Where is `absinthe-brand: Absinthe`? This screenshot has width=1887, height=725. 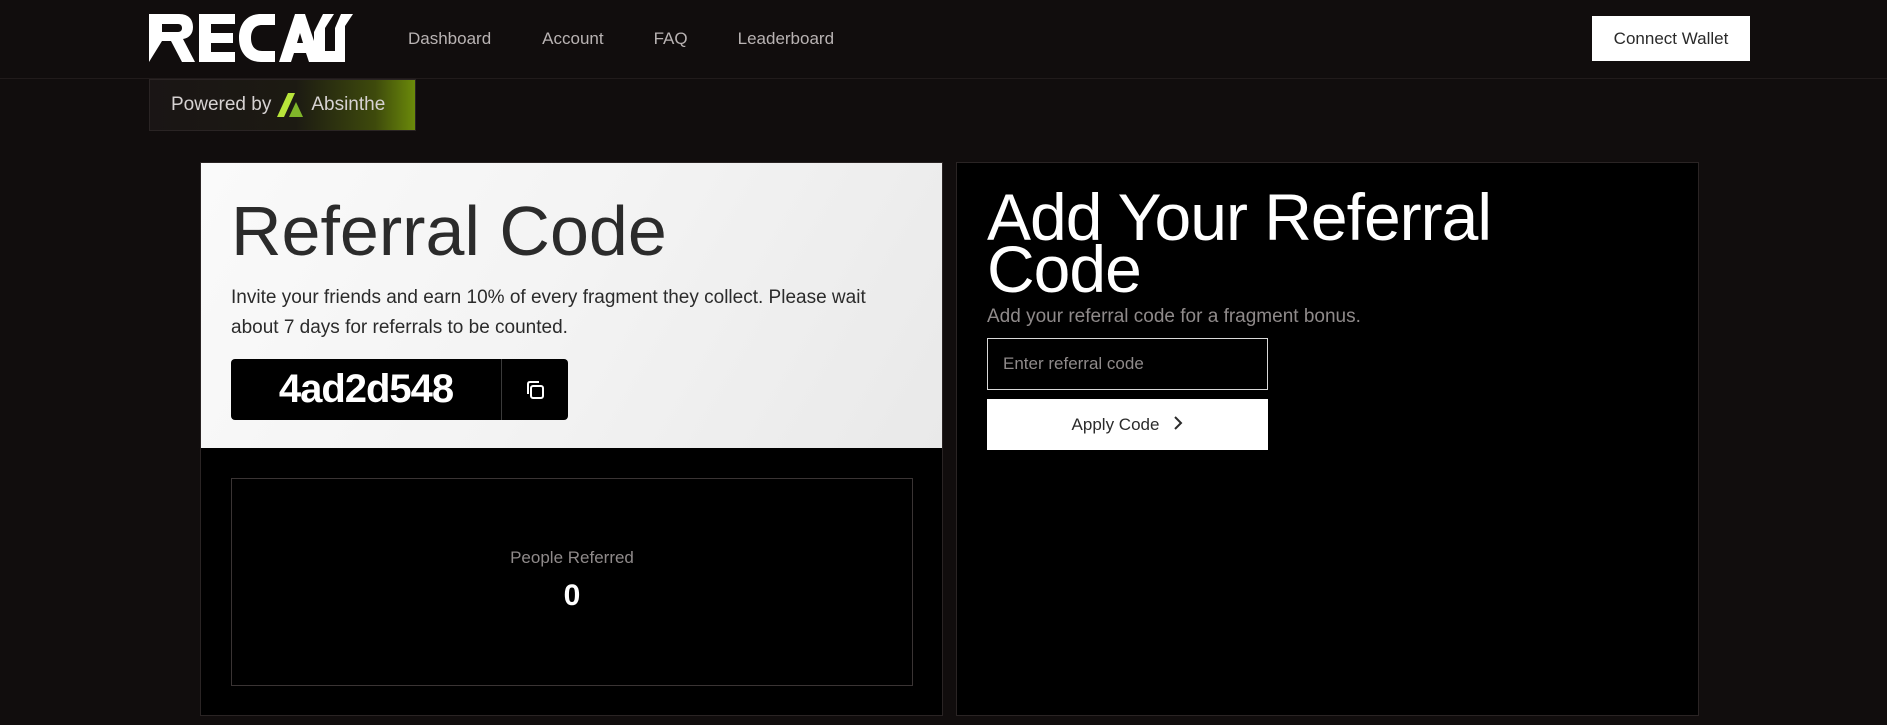 absinthe-brand: Absinthe is located at coordinates (348, 104).